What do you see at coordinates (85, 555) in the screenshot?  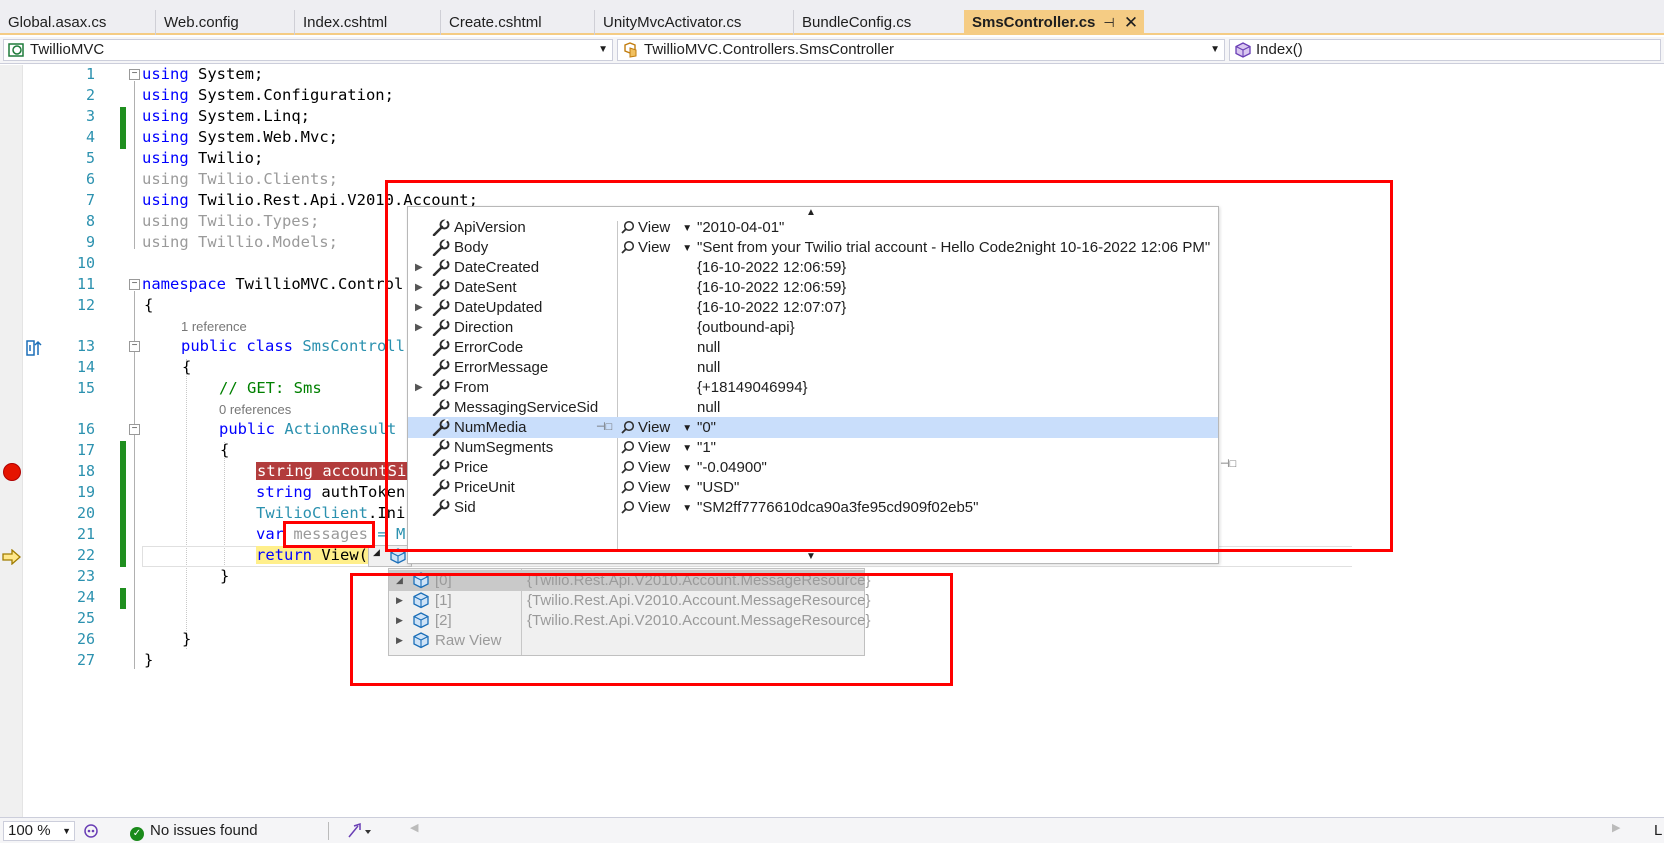 I see `line-number: 22` at bounding box center [85, 555].